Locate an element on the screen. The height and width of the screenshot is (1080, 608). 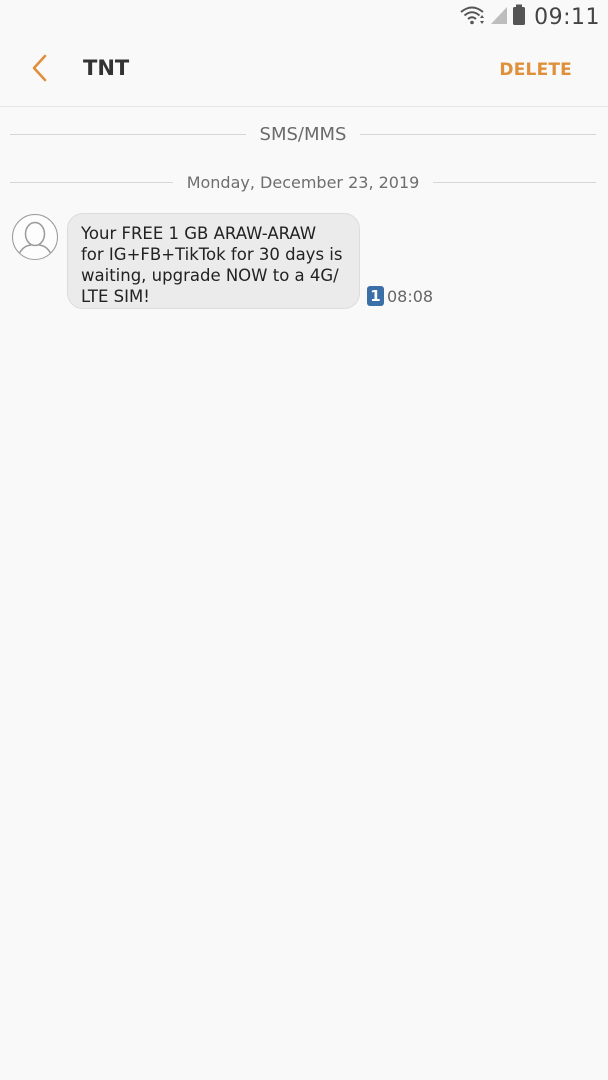
date-label: Monday, December 23, 2019 is located at coordinates (303, 182).